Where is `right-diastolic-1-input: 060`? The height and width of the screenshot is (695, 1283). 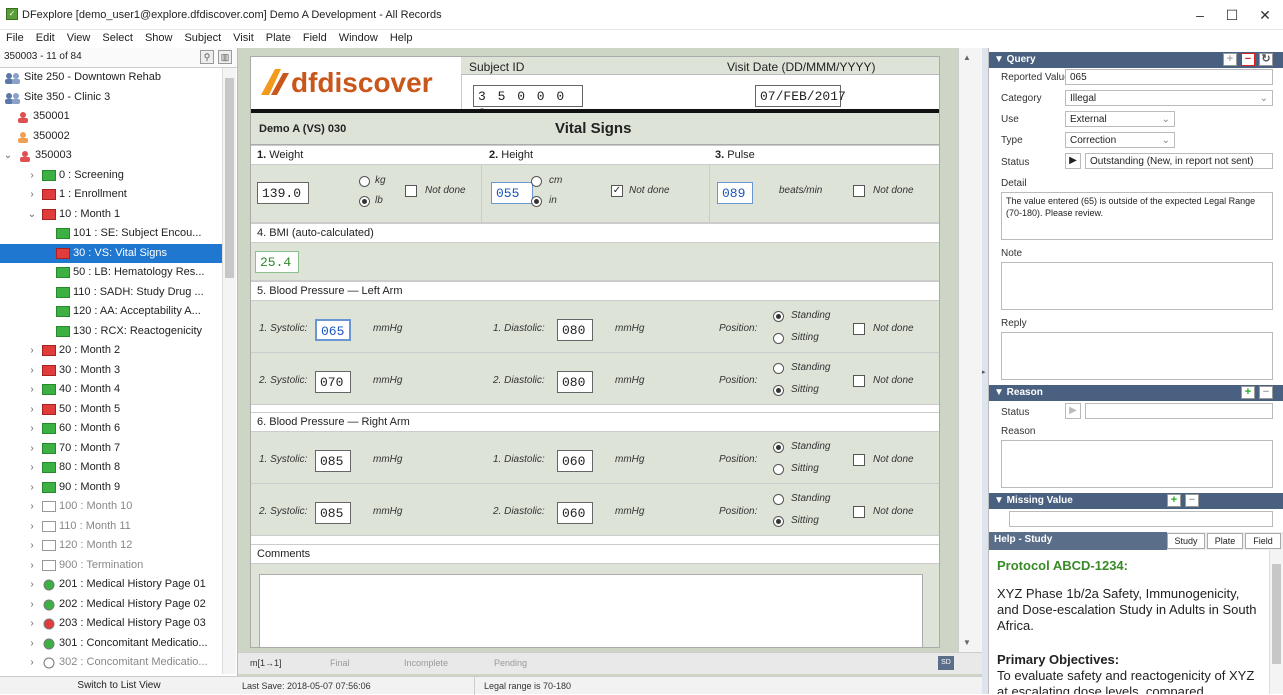 right-diastolic-1-input: 060 is located at coordinates (575, 461).